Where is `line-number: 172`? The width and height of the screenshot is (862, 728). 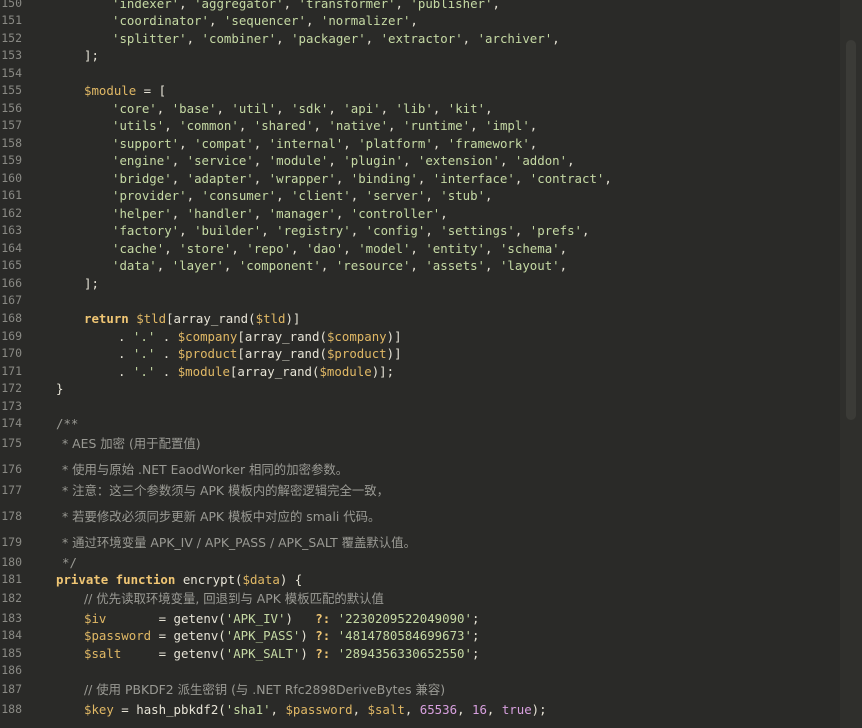
line-number: 172 is located at coordinates (11, 388).